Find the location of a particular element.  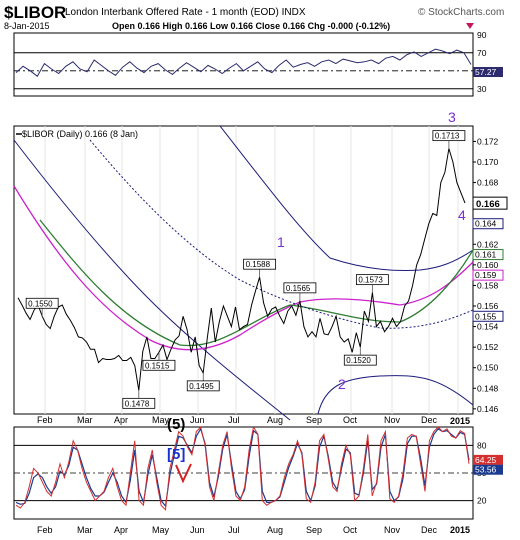

stochastic-tick-label: 20 is located at coordinates (482, 501).